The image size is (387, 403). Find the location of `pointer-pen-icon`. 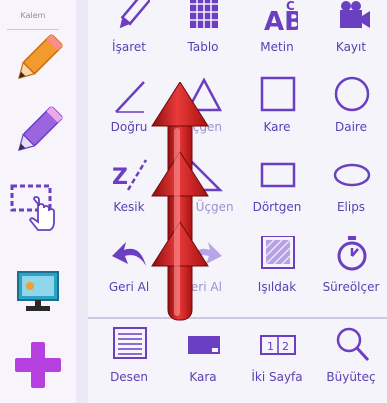

pointer-pen-icon is located at coordinates (134, 14).